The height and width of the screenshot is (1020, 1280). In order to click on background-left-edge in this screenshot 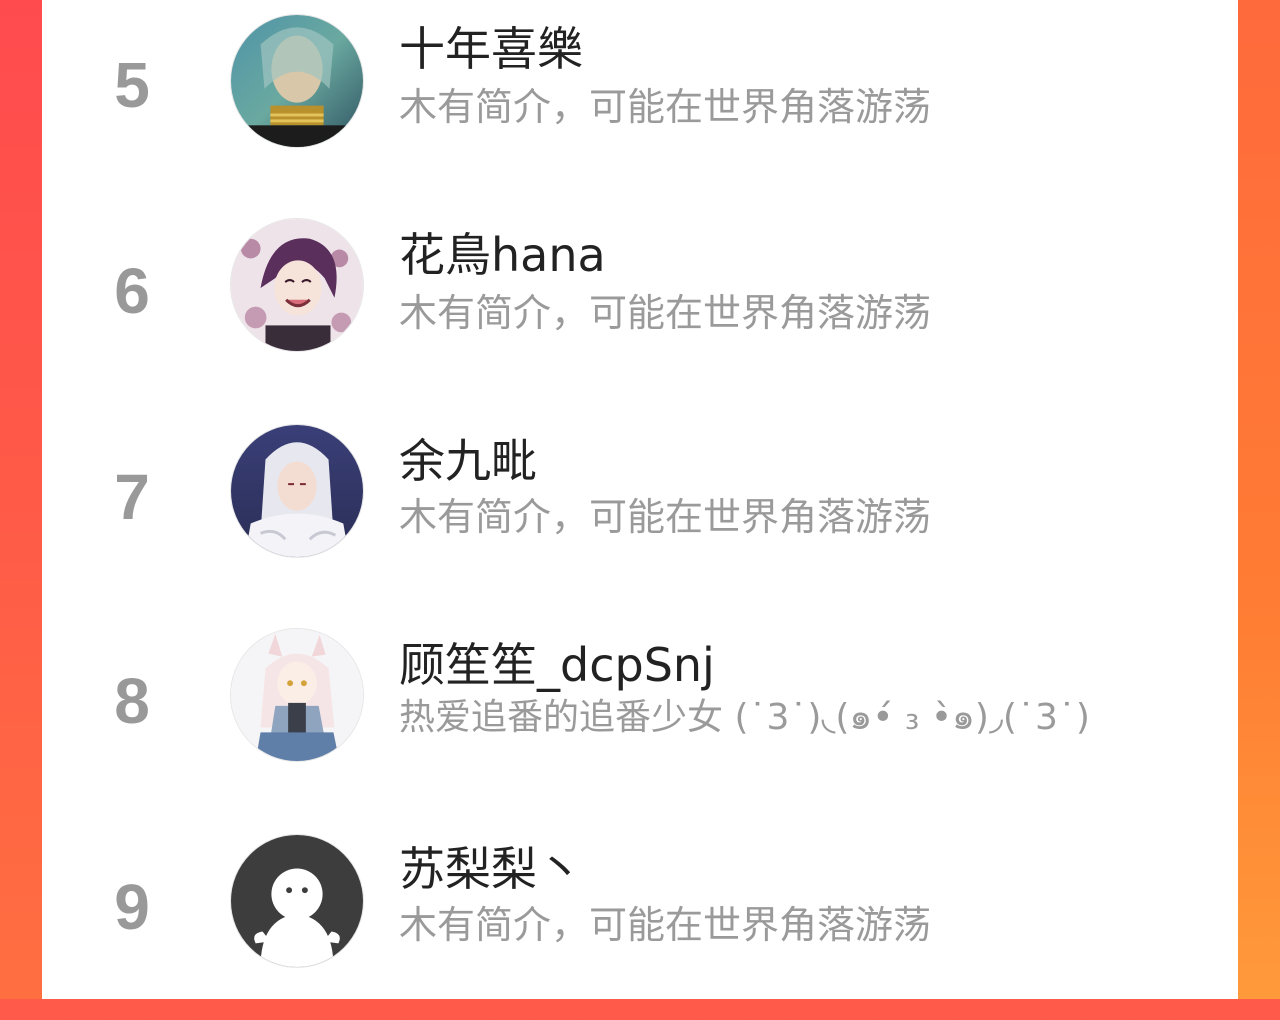, I will do `click(21, 499)`.